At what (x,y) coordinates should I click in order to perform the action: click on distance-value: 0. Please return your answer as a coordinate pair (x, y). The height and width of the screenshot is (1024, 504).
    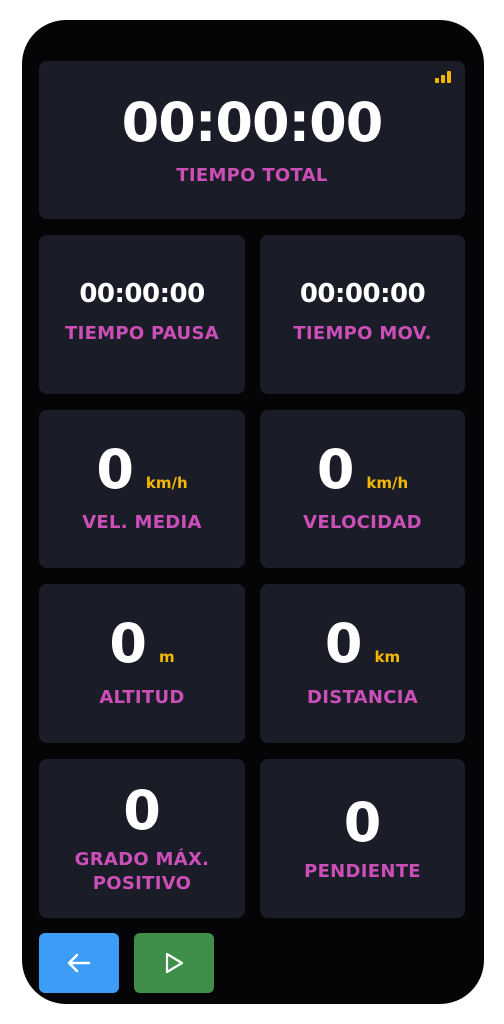
    Looking at the image, I should click on (343, 643).